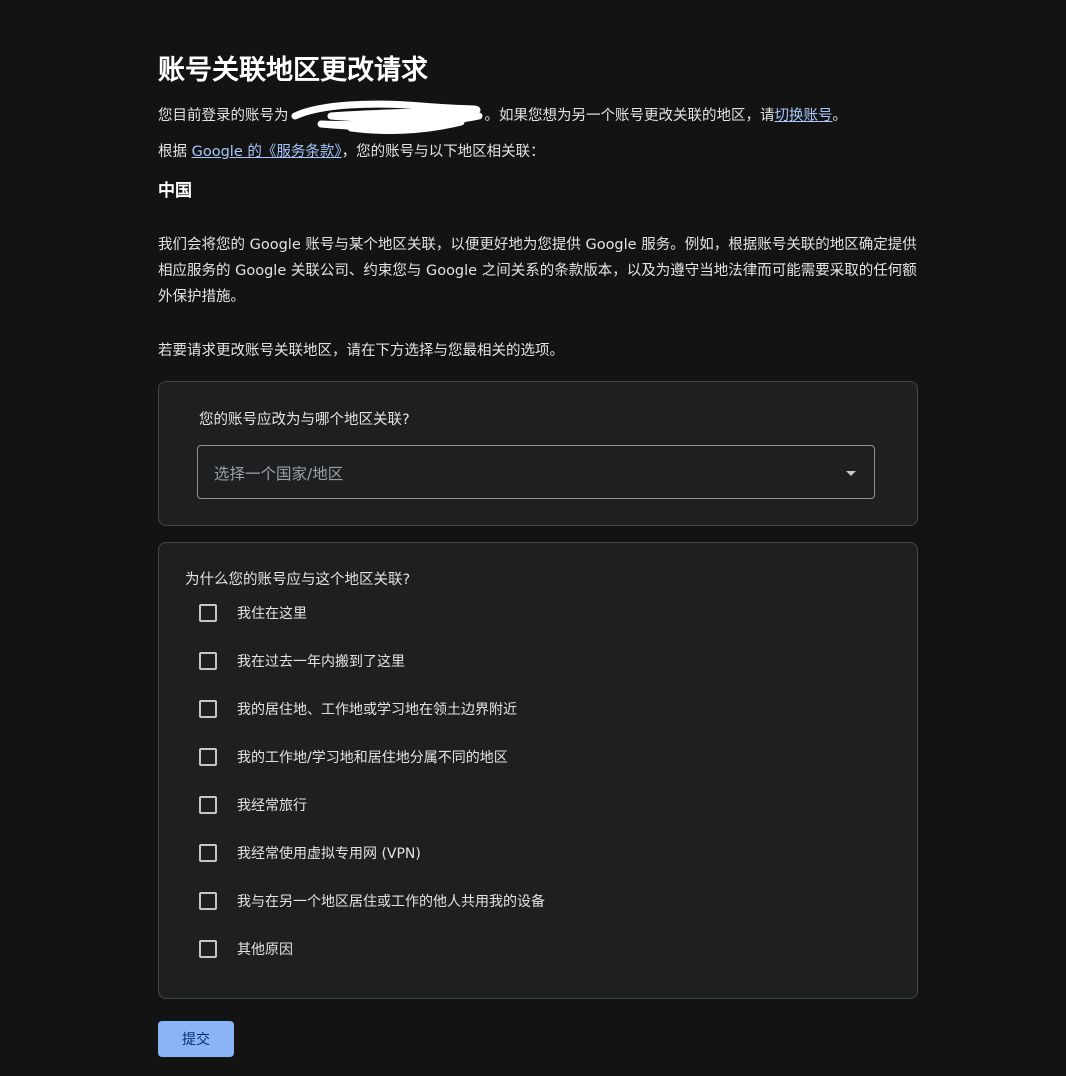  I want to click on checkbox-near-border, so click(208, 709).